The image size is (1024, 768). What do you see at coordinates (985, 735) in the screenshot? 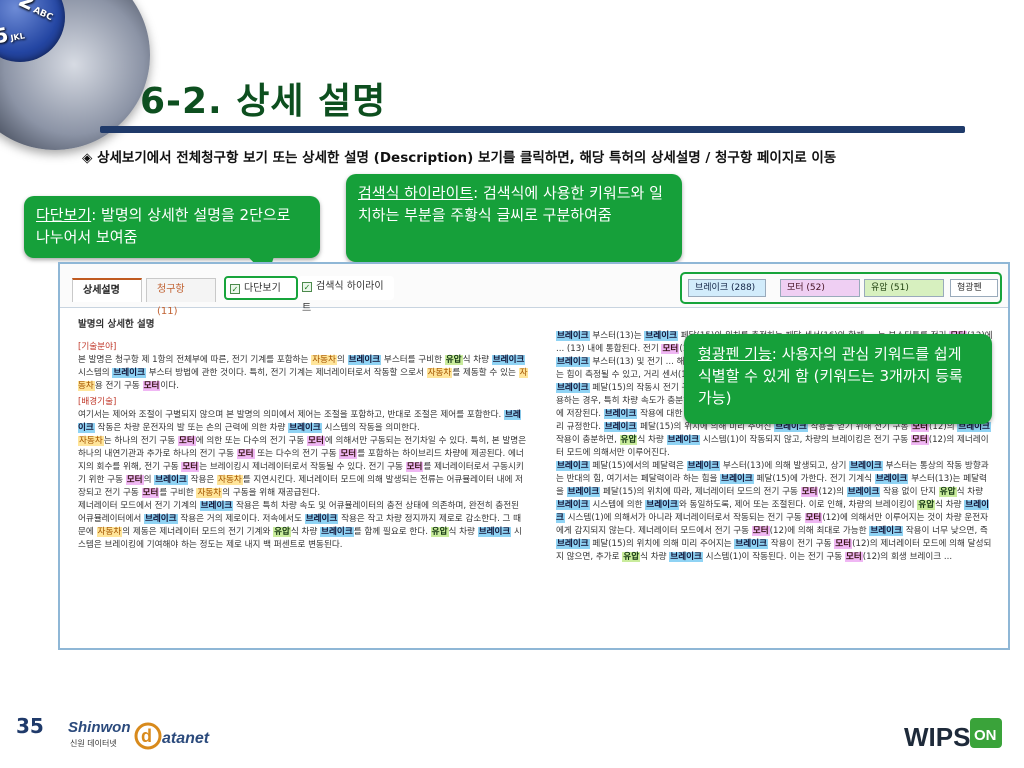
I see `logo-wips-badge: ON` at bounding box center [985, 735].